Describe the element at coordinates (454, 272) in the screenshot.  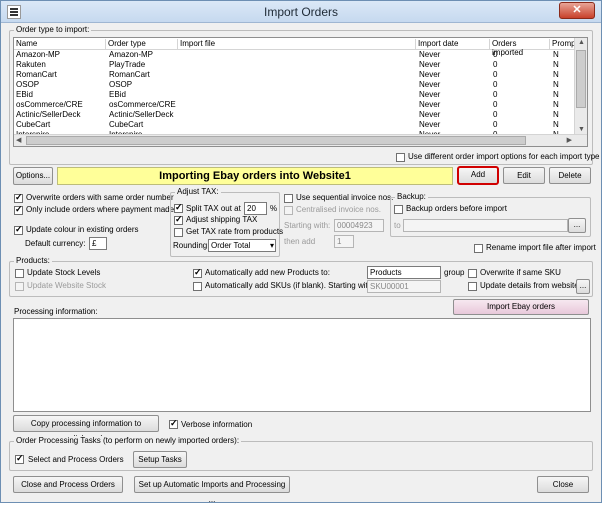
I see `group-label: group` at that location.